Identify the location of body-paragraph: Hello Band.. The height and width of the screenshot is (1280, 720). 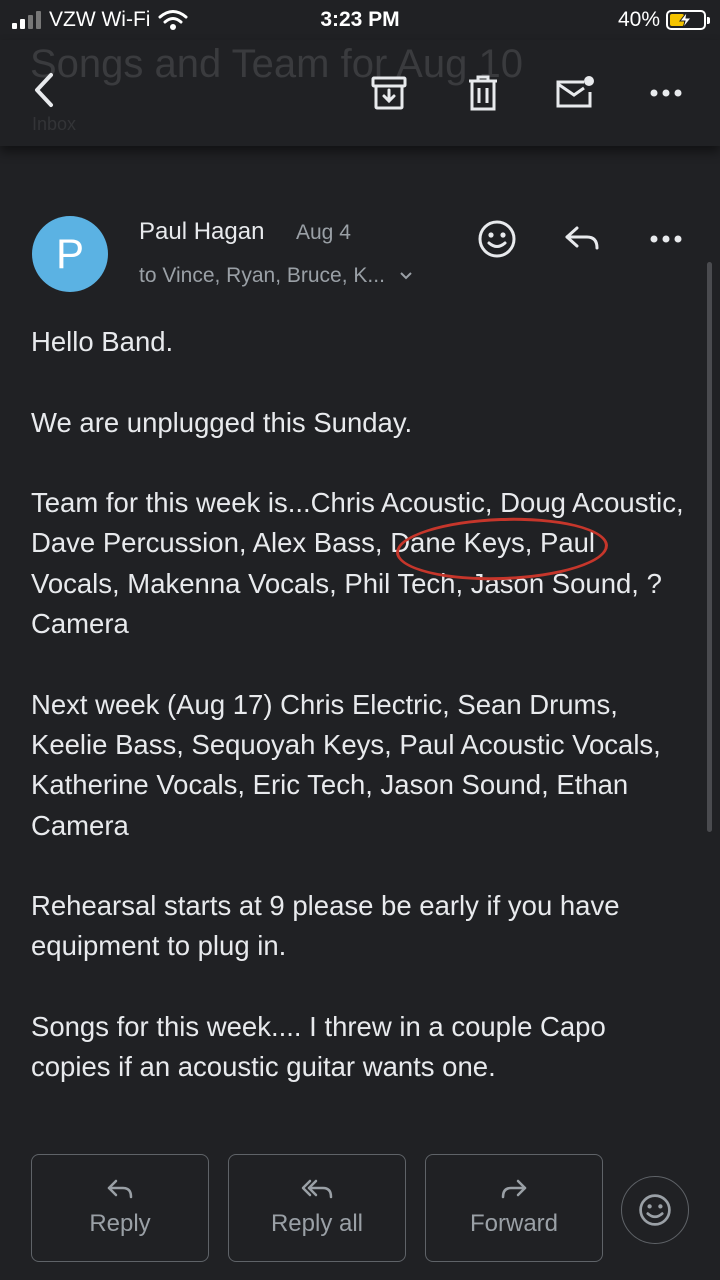
(102, 341).